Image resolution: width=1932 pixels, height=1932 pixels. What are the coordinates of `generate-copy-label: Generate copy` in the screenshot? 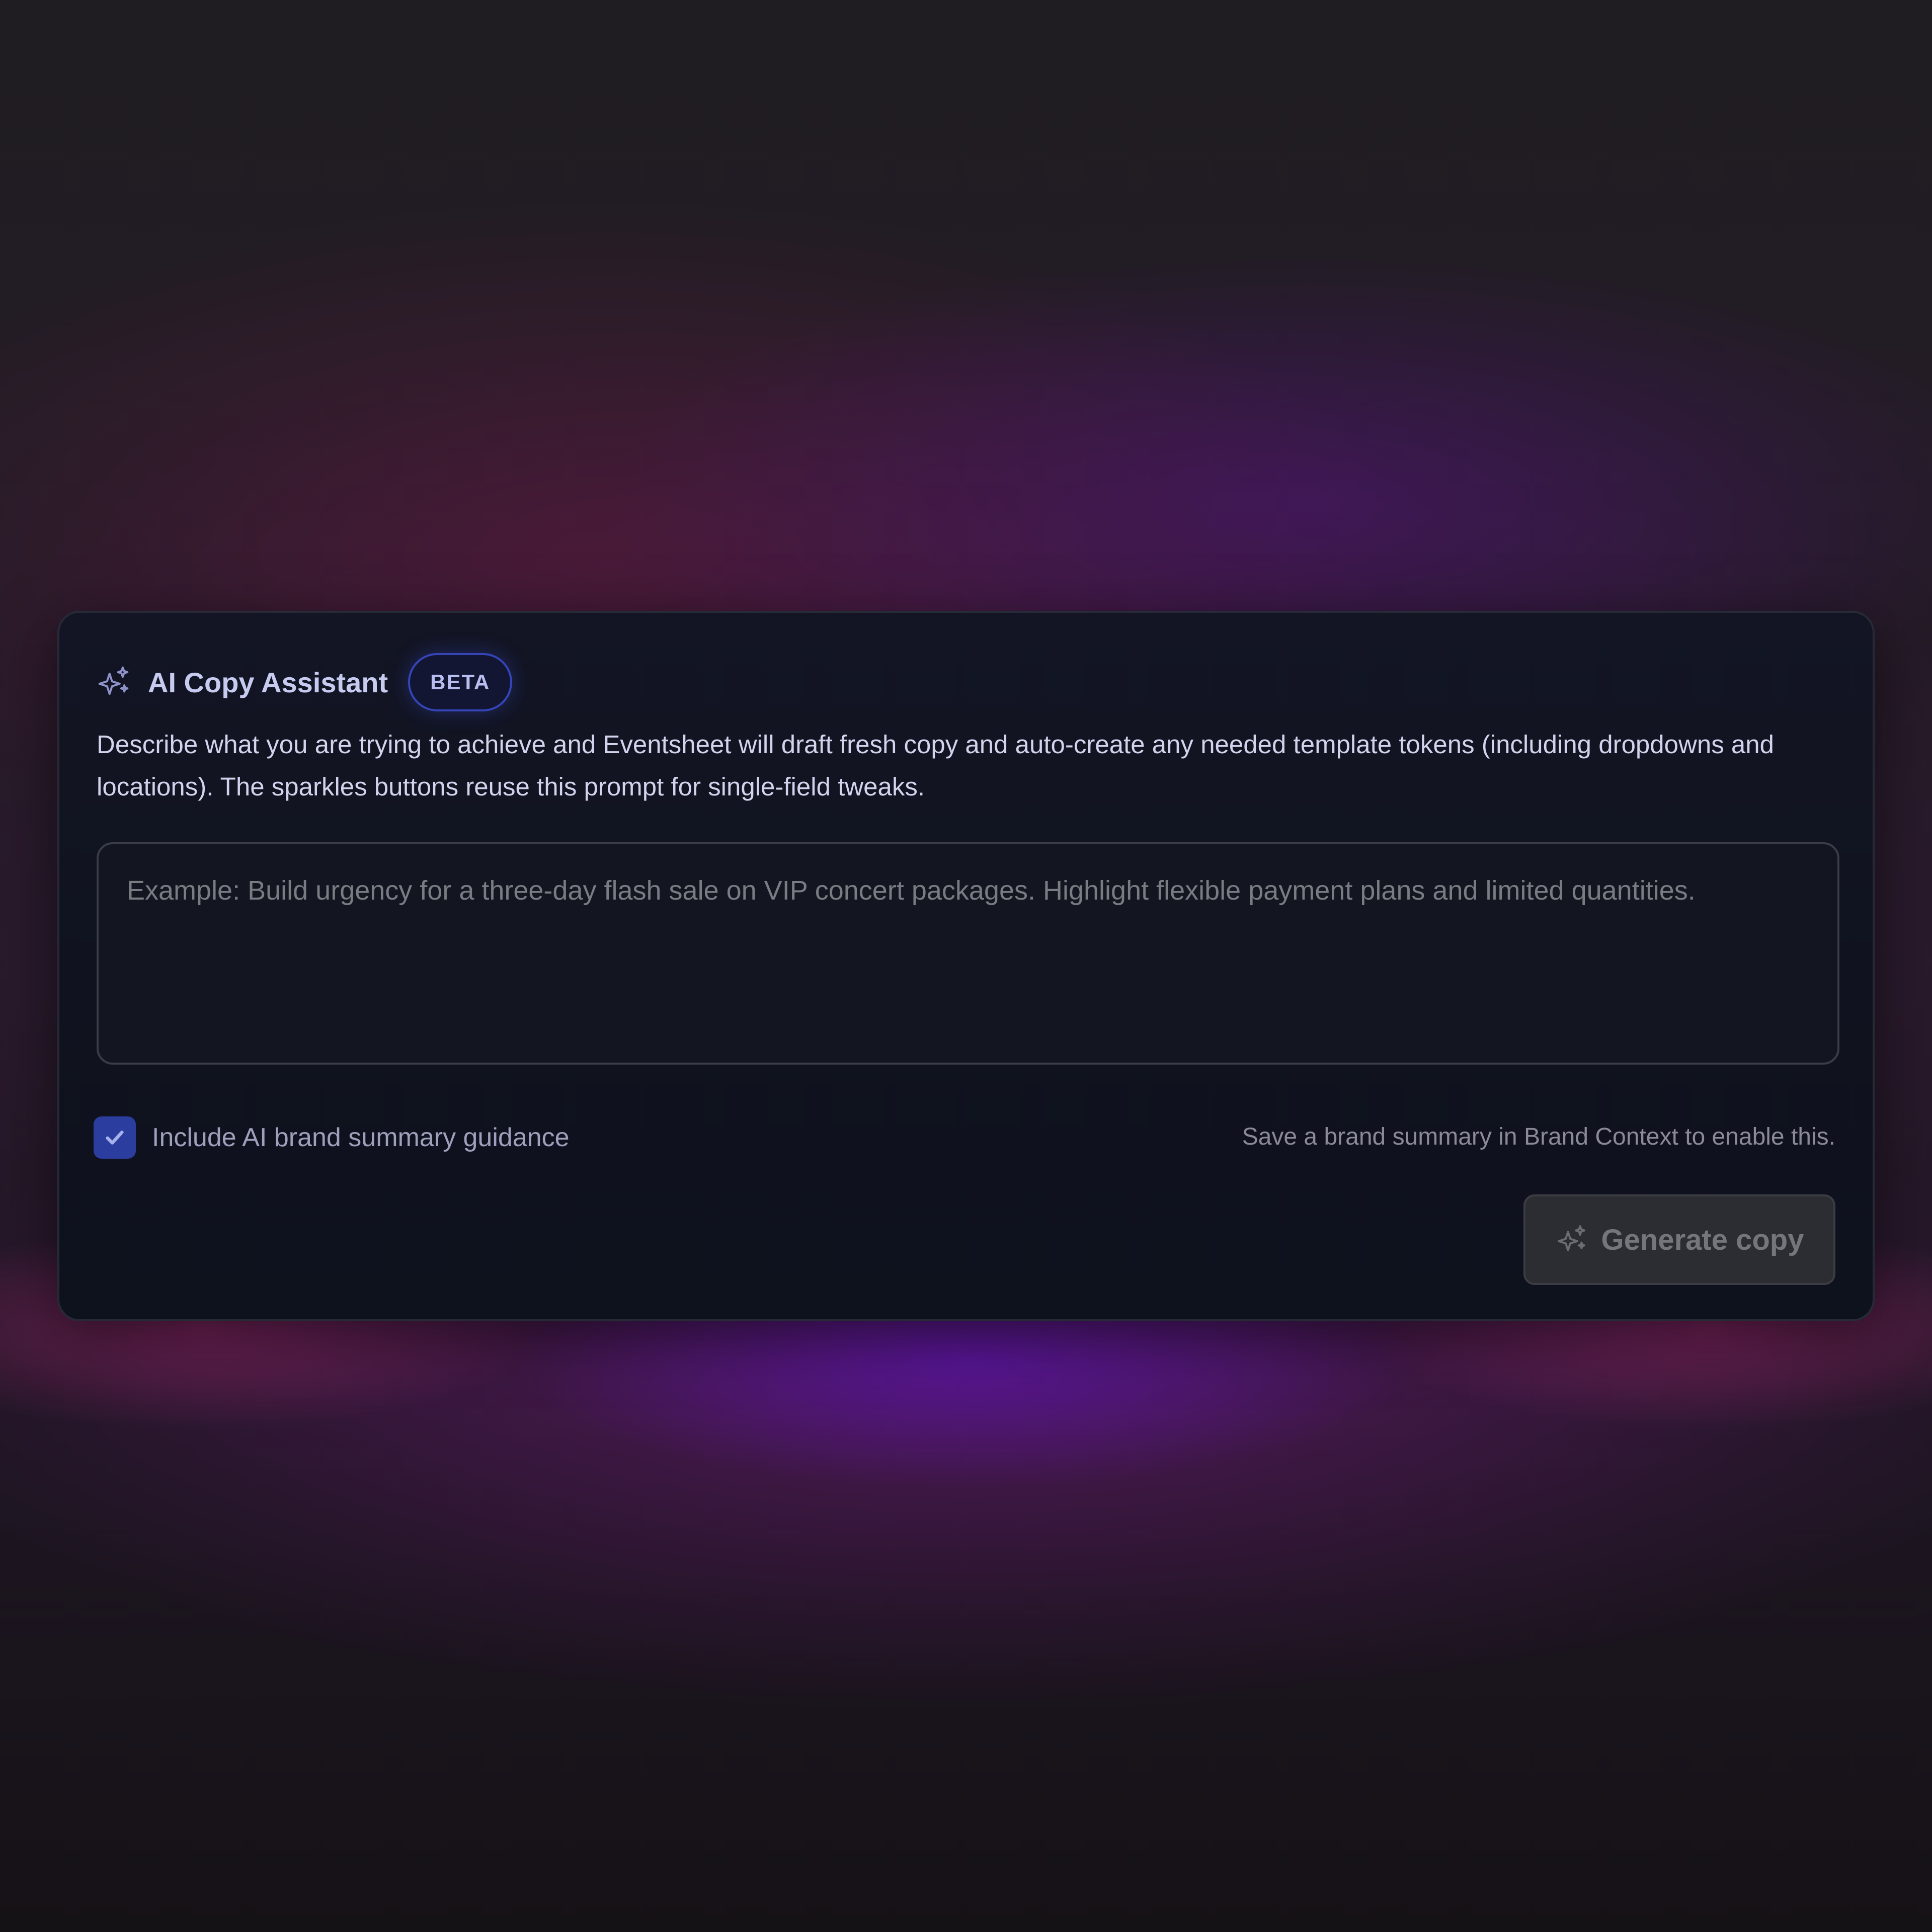 It's located at (1703, 1239).